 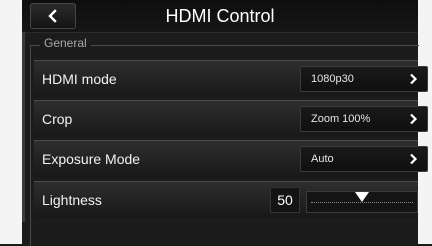 What do you see at coordinates (231, 118) in the screenshot?
I see `row-crop: Crop Zoom 100%` at bounding box center [231, 118].